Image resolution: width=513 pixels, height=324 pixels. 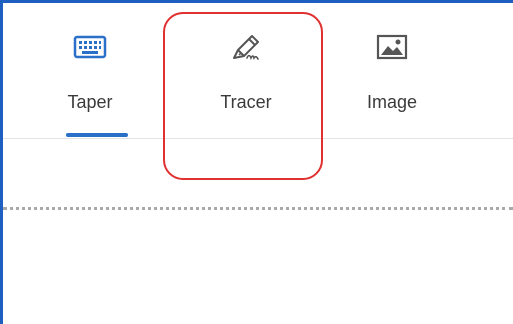 I want to click on tab-taper: Taper, so click(x=90, y=70).